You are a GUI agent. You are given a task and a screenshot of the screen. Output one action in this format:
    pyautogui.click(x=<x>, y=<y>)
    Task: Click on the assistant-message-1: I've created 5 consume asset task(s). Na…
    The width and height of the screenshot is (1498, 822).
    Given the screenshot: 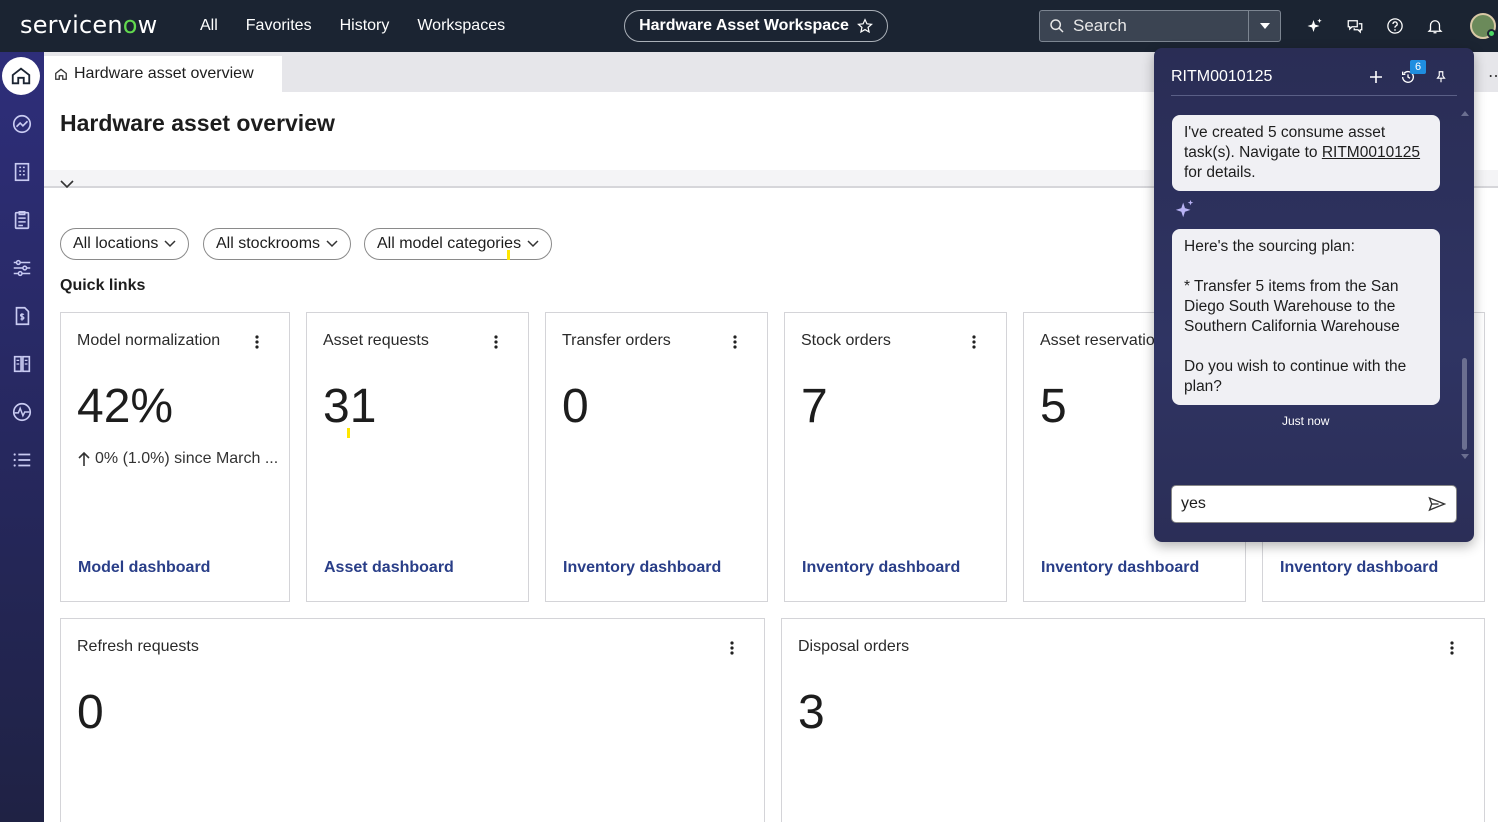 What is the action you would take?
    pyautogui.click(x=1306, y=153)
    